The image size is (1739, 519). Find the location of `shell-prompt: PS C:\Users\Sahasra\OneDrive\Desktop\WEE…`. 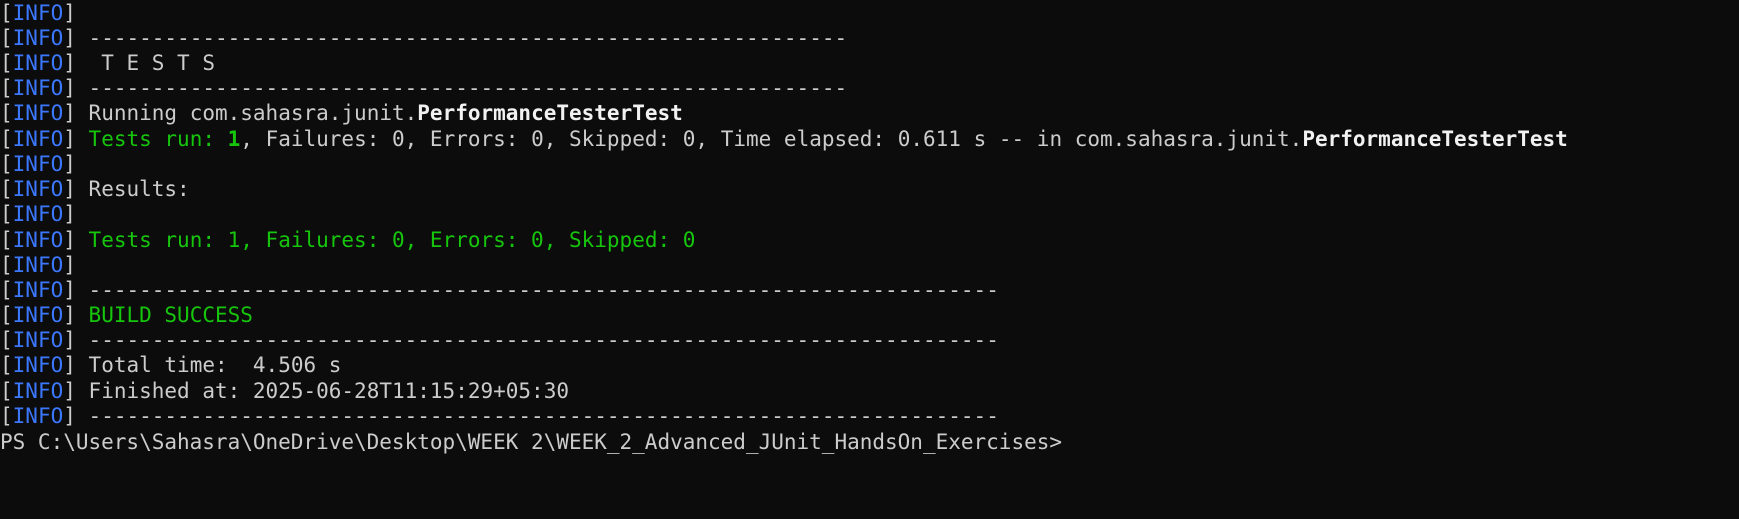

shell-prompt: PS C:\Users\Sahasra\OneDrive\Desktop\WEE… is located at coordinates (531, 442).